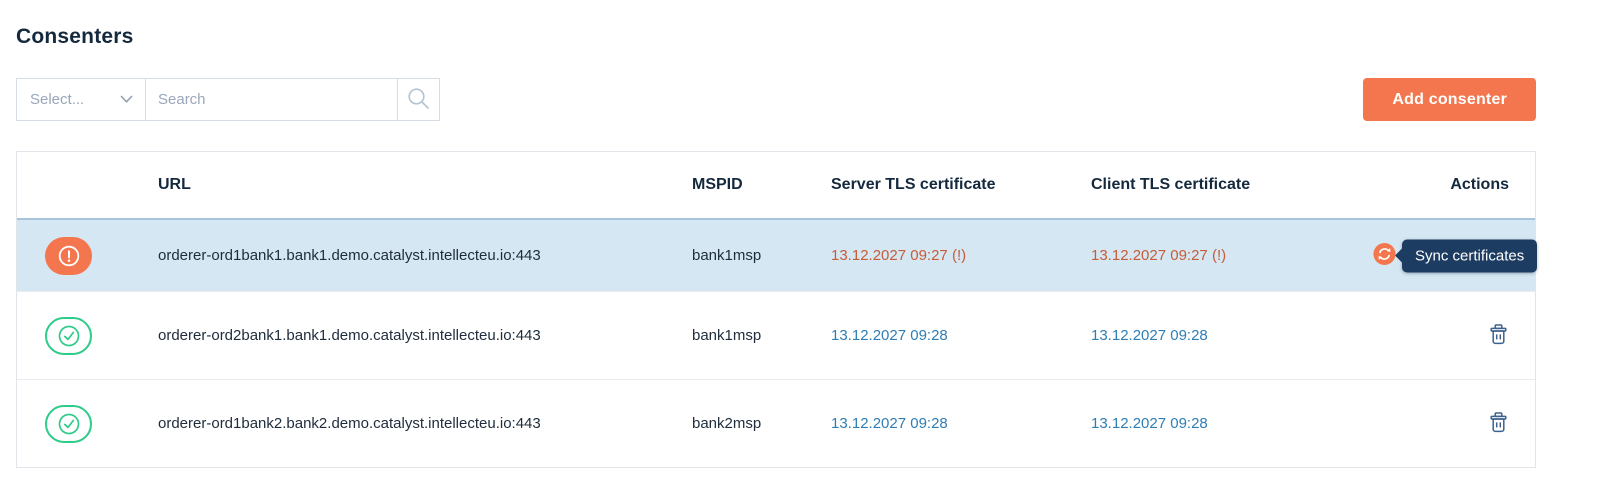  I want to click on cell-server-cert: 13.12.2027 09:27 (!), so click(899, 255).